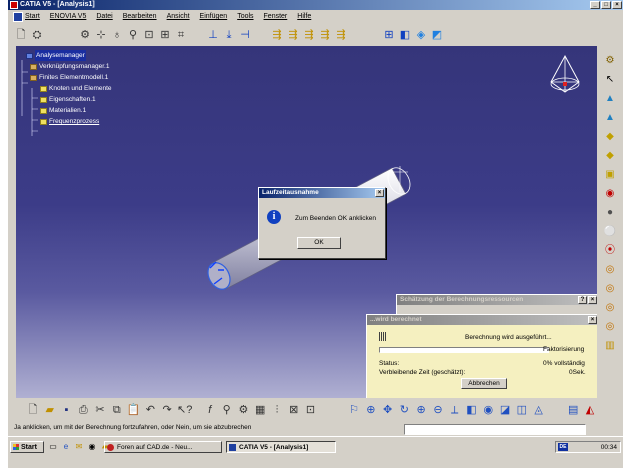 This screenshot has width=629, height=472. What do you see at coordinates (388, 410) in the screenshot?
I see `pan-icon: ✥` at bounding box center [388, 410].